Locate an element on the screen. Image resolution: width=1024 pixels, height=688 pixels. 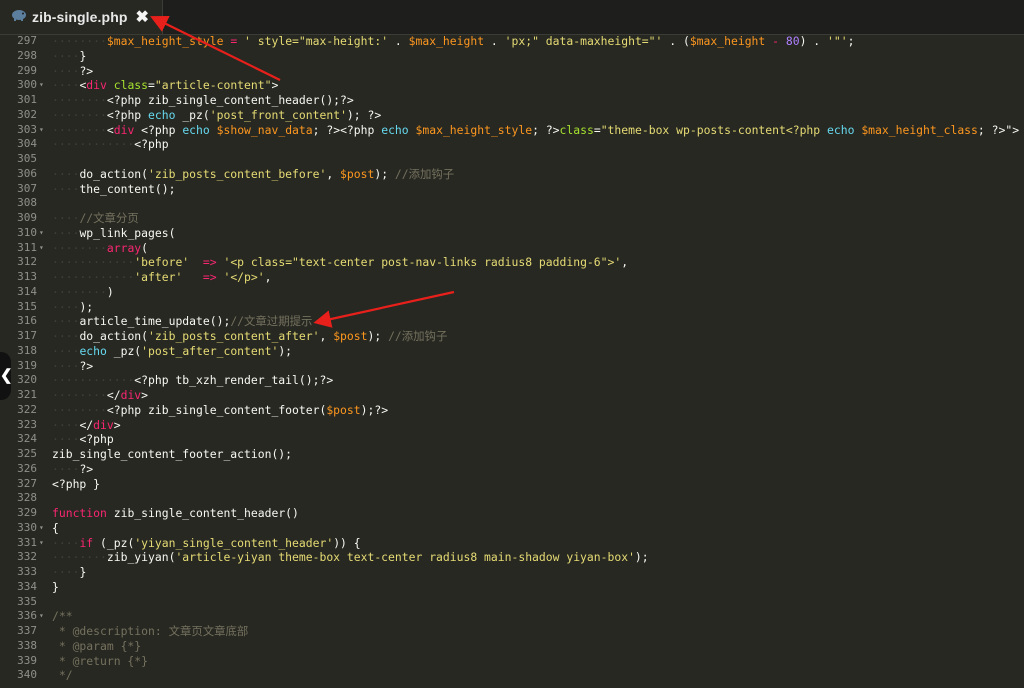
code-line: 300 ▾ ····<div class="article-content"> is located at coordinates (512, 85).